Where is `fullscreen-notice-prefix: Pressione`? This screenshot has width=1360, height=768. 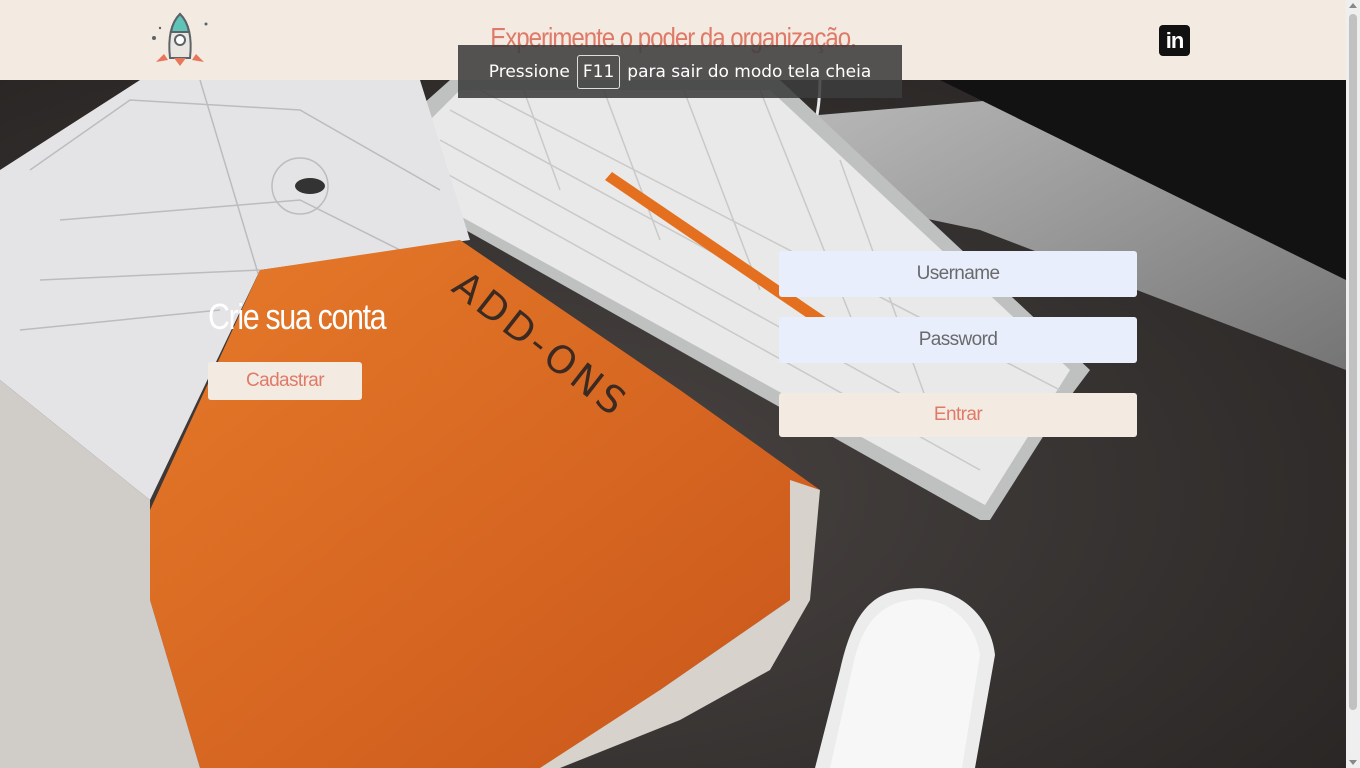
fullscreen-notice-prefix: Pressione is located at coordinates (529, 71).